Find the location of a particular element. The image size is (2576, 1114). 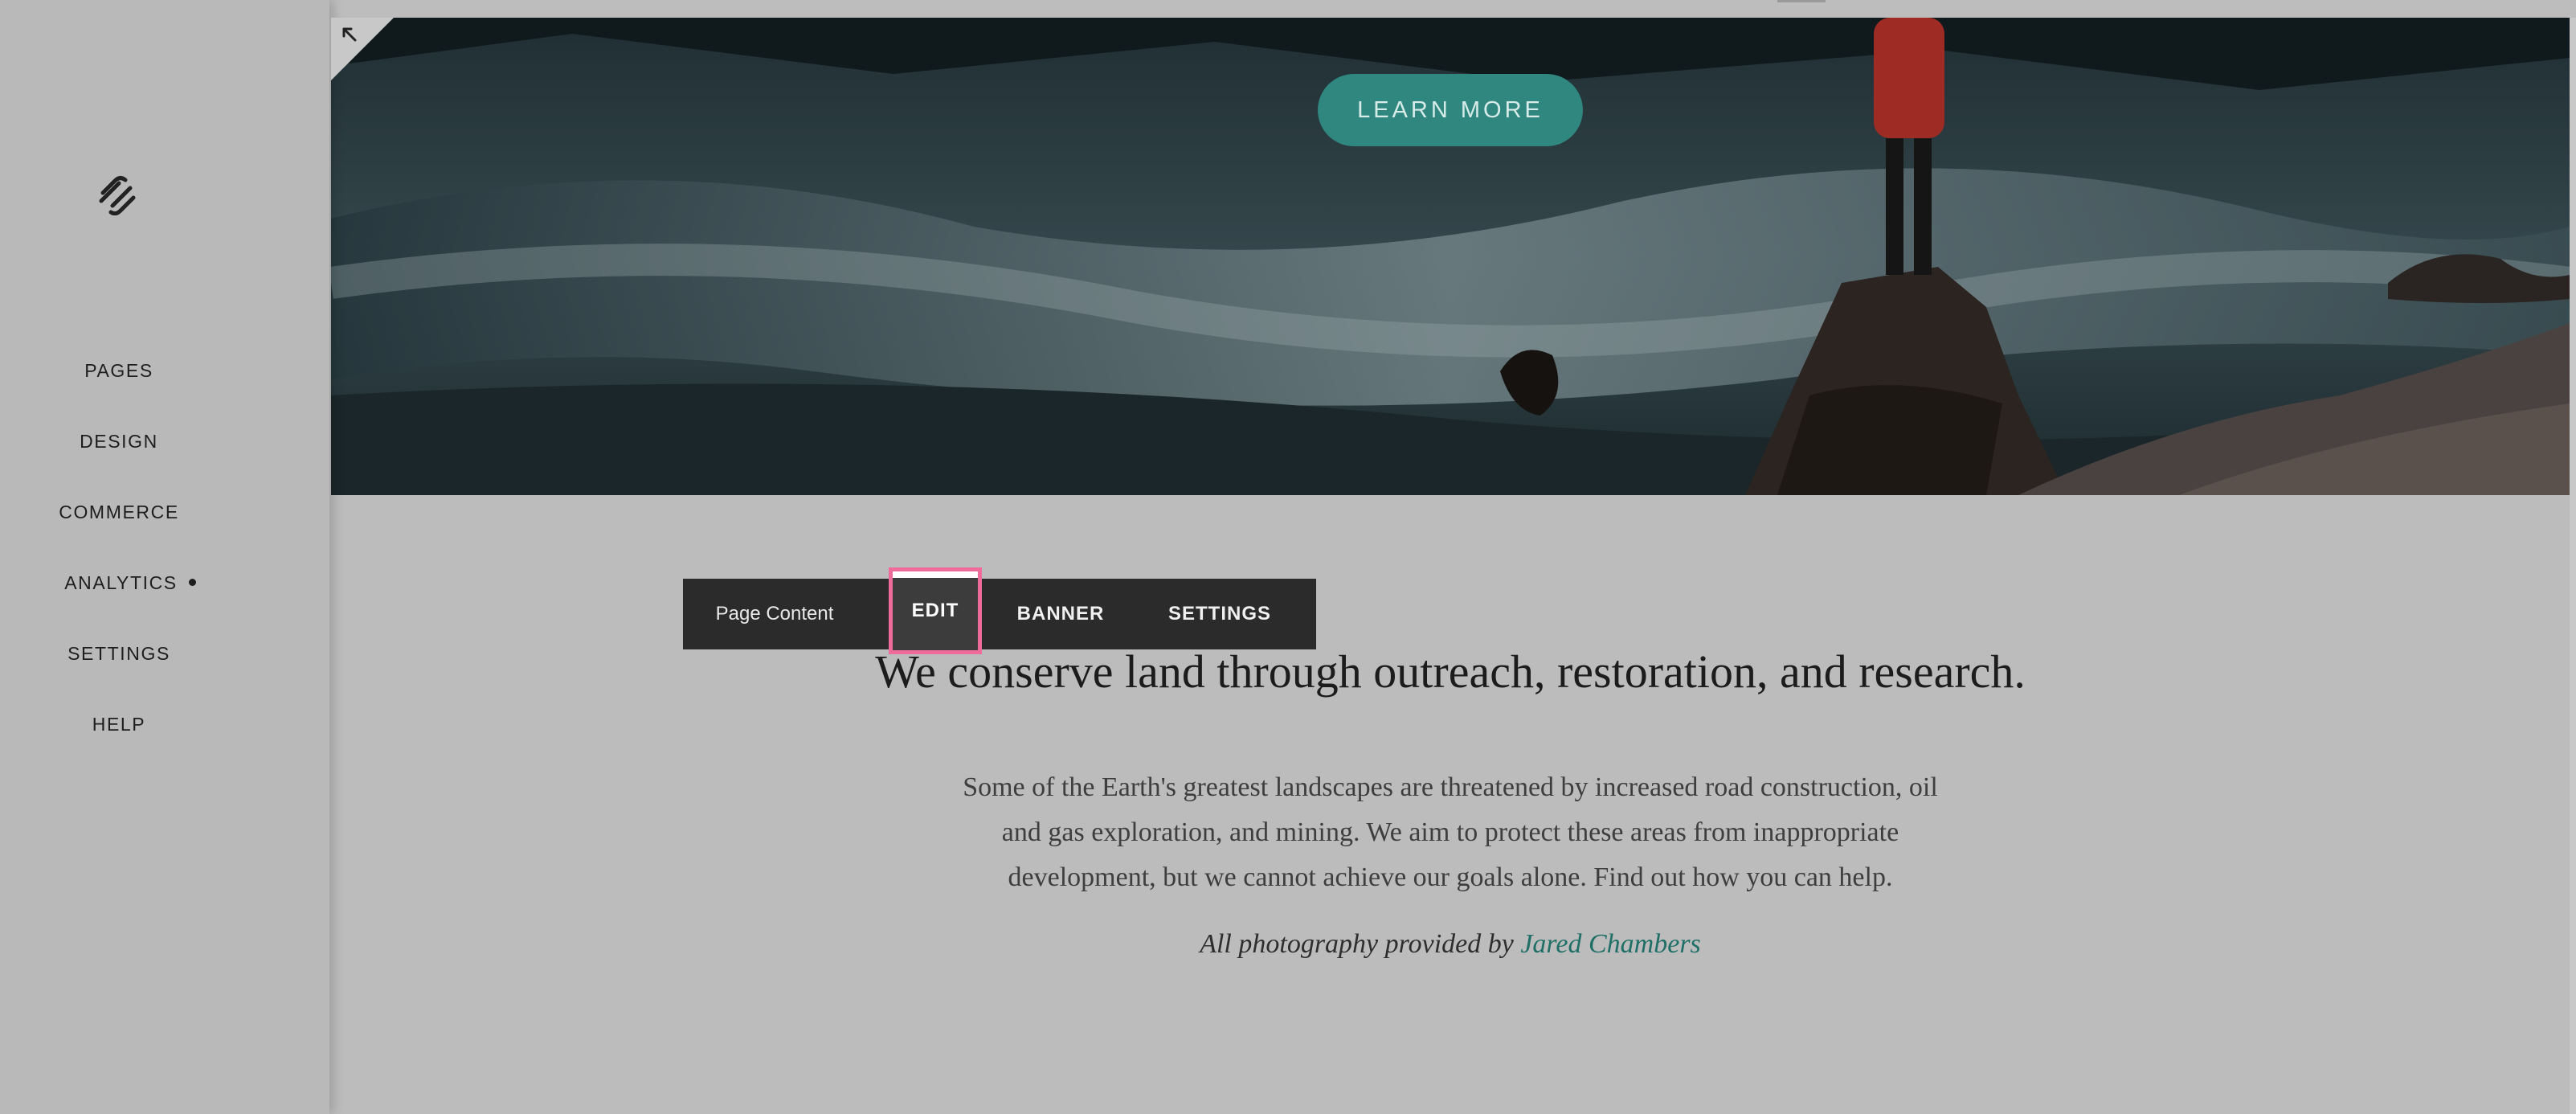

drag-handle is located at coordinates (1802, 1).